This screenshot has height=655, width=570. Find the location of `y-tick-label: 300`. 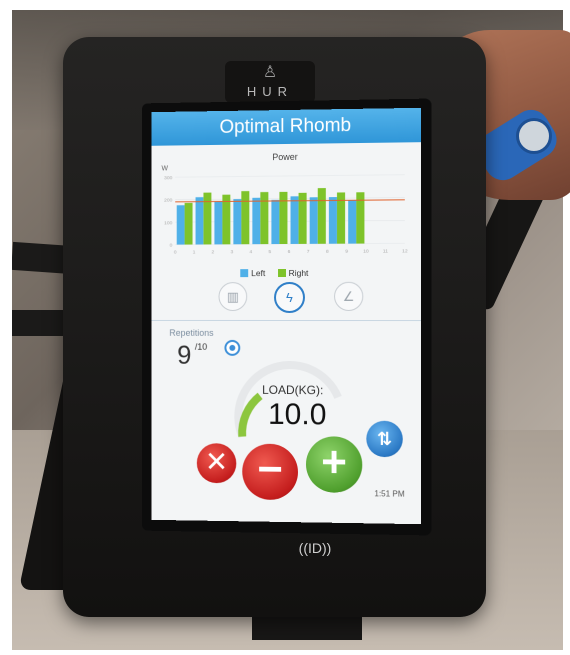

y-tick-label: 300 is located at coordinates (168, 178).